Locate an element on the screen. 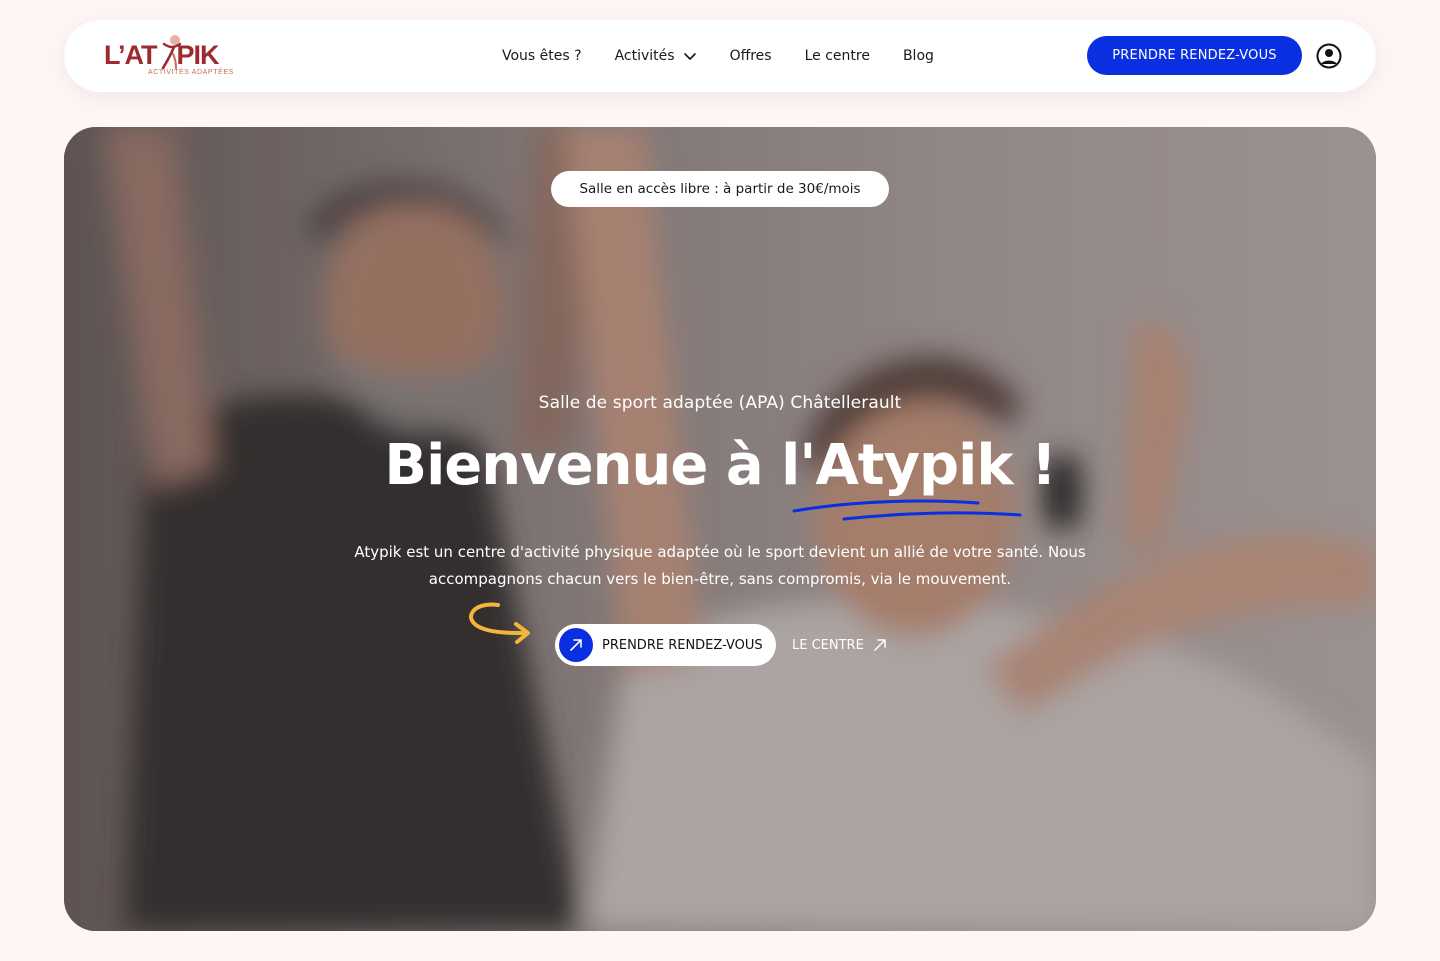 The height and width of the screenshot is (961, 1440). hero-le-centre-link: LE CENTRE is located at coordinates (840, 645).